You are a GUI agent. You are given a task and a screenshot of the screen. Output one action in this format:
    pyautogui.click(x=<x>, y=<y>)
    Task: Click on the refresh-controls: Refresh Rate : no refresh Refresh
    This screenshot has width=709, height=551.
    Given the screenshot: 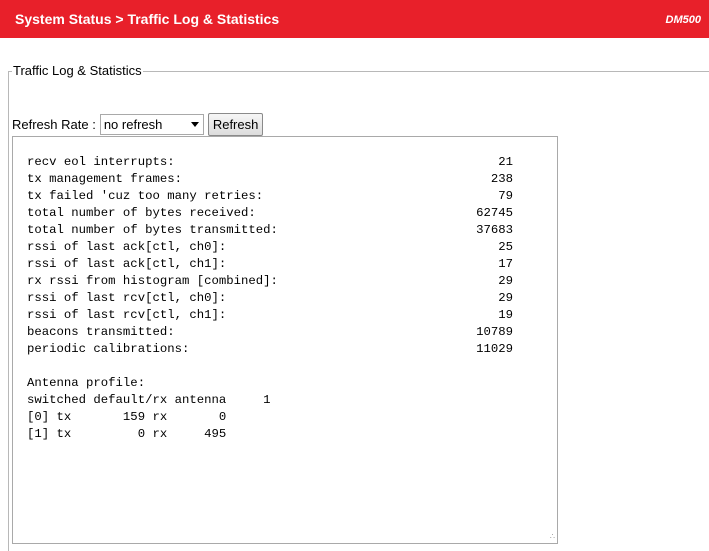 What is the action you would take?
    pyautogui.click(x=138, y=124)
    